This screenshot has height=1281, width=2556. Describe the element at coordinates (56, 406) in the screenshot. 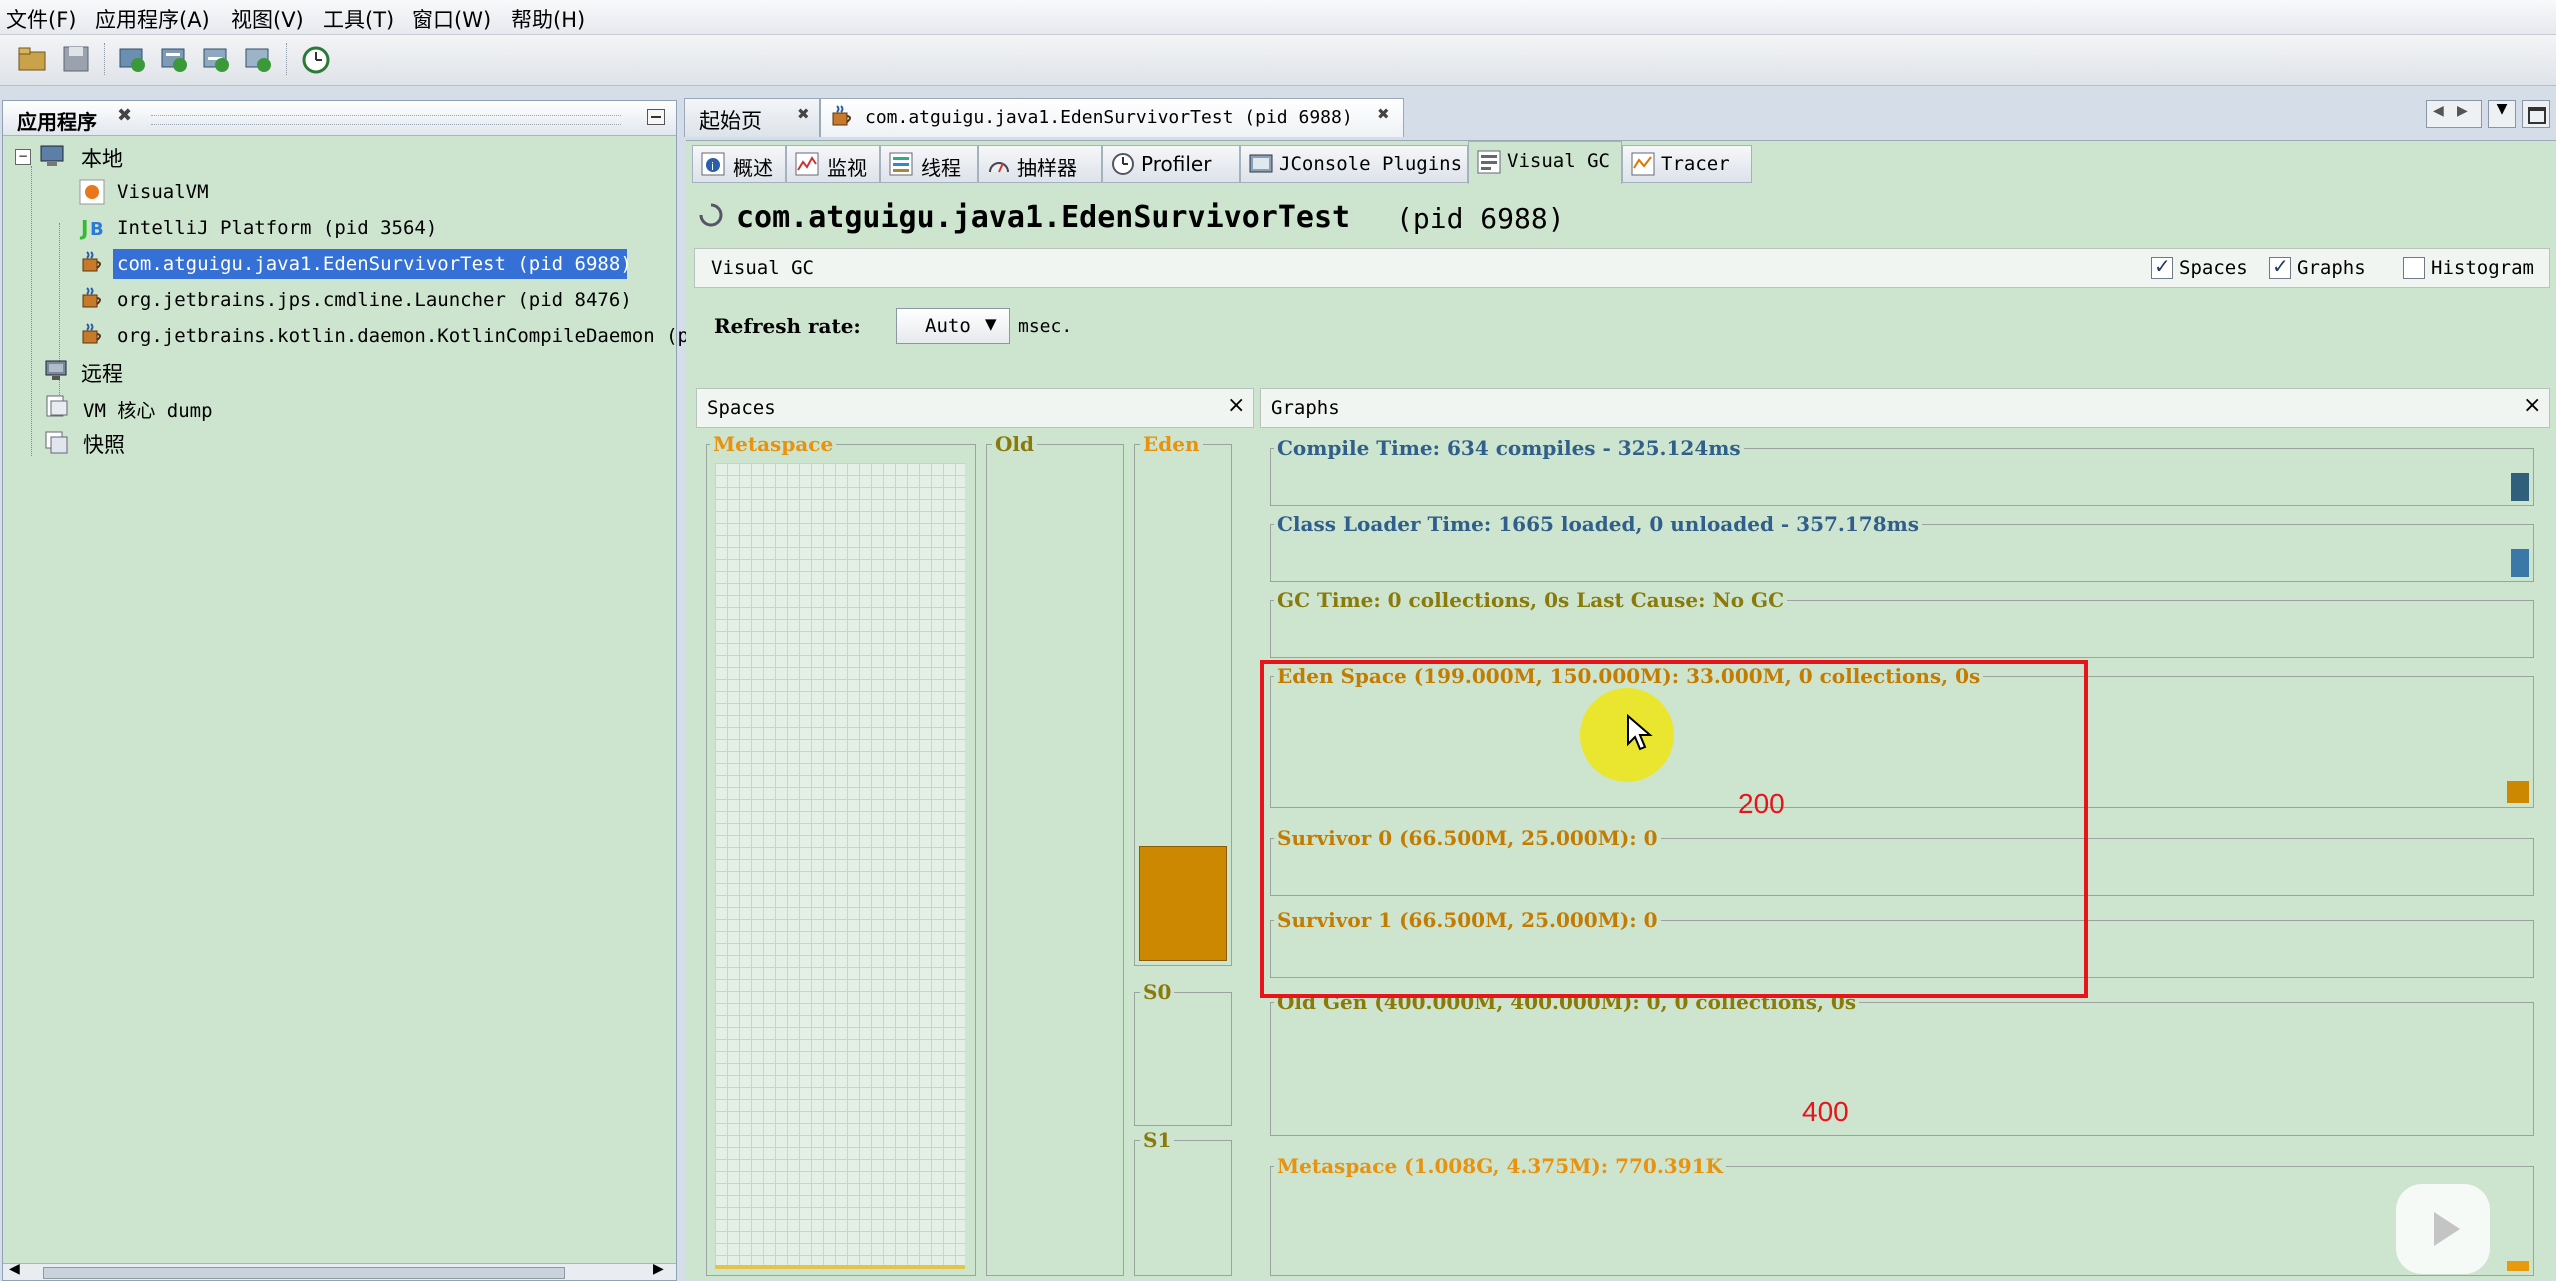

I see `coredump-icon` at that location.